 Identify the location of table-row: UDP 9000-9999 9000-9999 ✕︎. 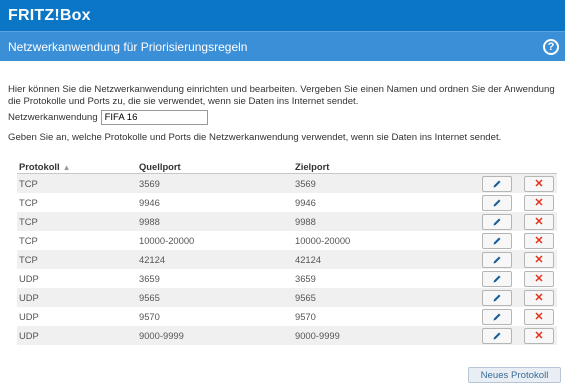
(287, 335).